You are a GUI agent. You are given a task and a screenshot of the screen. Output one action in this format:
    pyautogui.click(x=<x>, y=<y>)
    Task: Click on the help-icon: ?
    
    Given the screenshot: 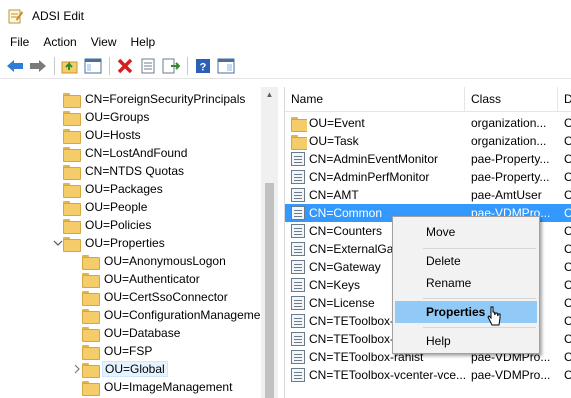 What is the action you would take?
    pyautogui.click(x=203, y=66)
    